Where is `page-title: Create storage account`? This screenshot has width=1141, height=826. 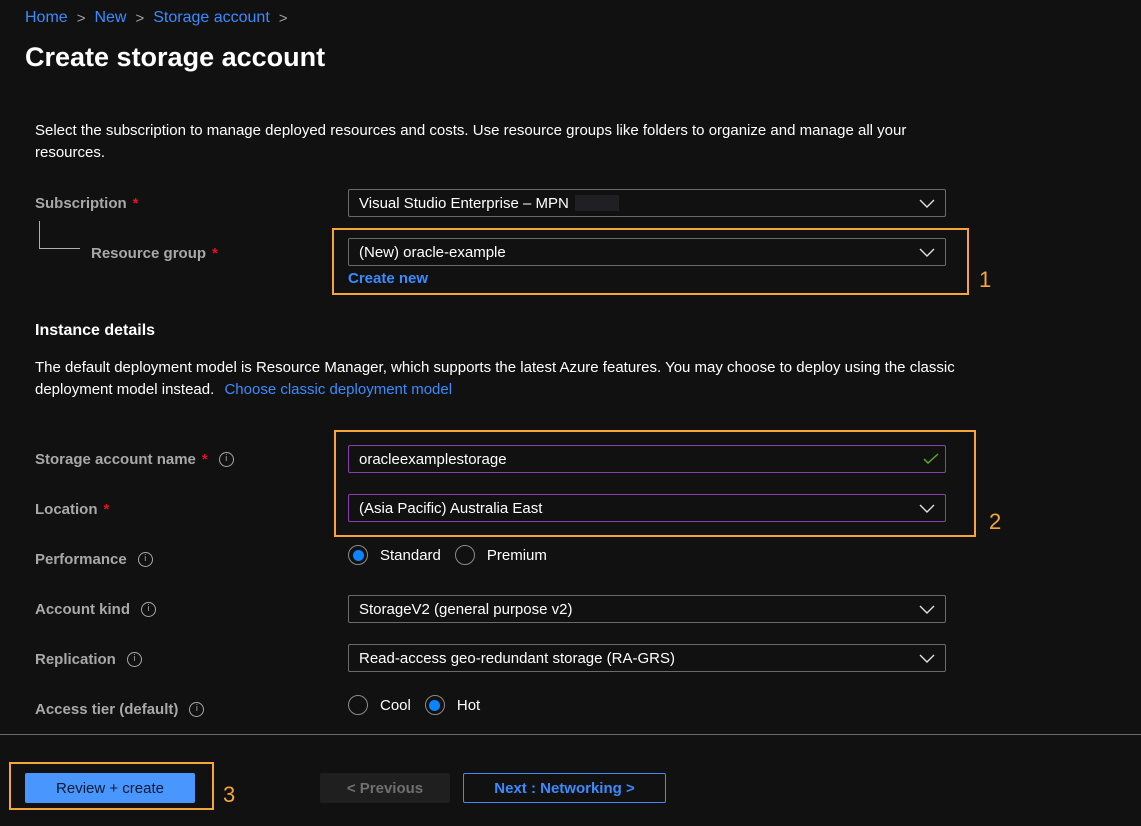
page-title: Create storage account is located at coordinates (175, 57).